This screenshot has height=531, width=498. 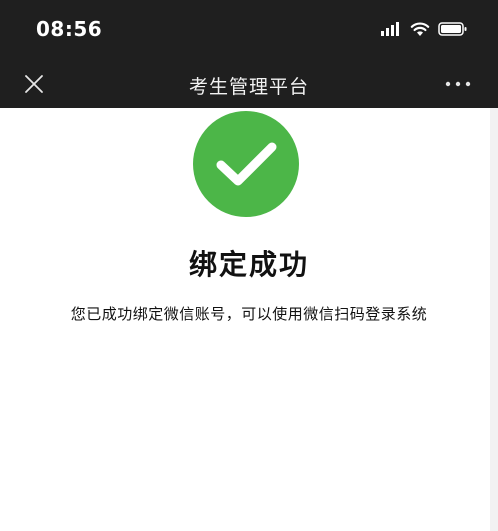 I want to click on page-title: 考生管理平台, so click(x=248, y=87).